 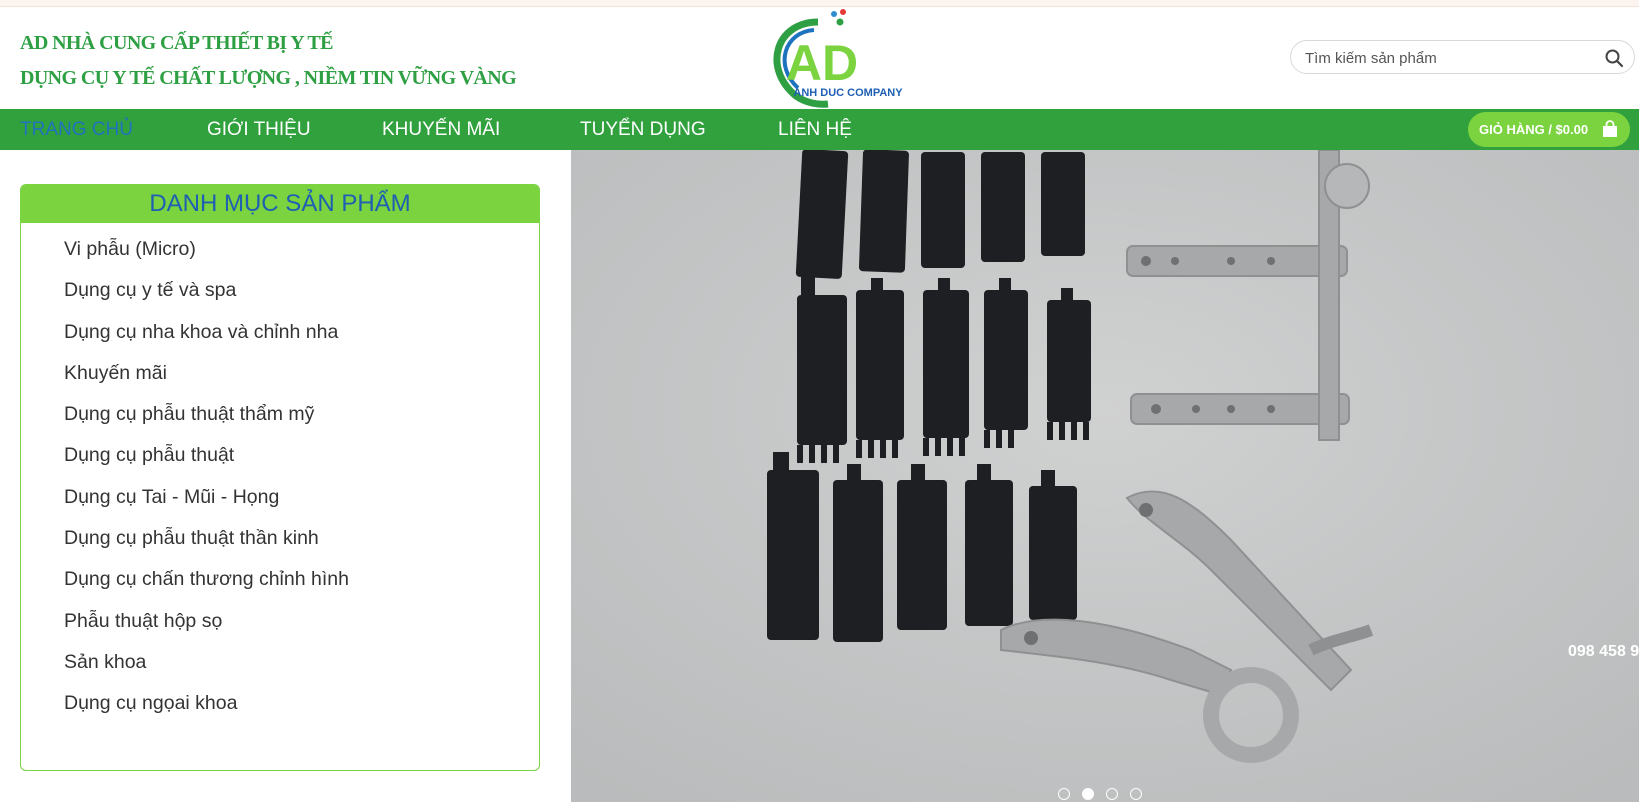 What do you see at coordinates (280, 332) in the screenshot?
I see `category-item-dental: Dụng cụ nha khoa và chỉnh nha` at bounding box center [280, 332].